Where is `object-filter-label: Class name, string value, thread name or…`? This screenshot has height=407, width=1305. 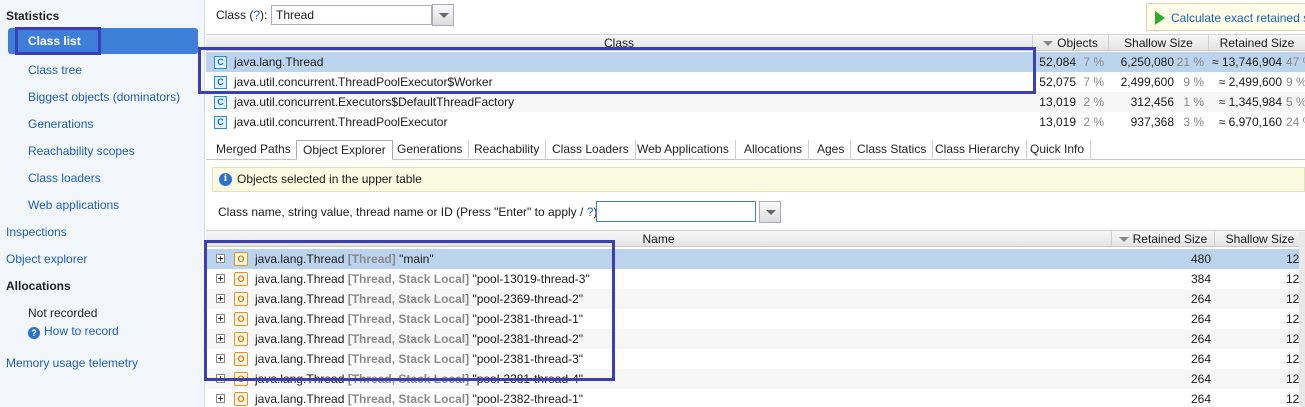 object-filter-label: Class name, string value, thread name or… is located at coordinates (409, 212).